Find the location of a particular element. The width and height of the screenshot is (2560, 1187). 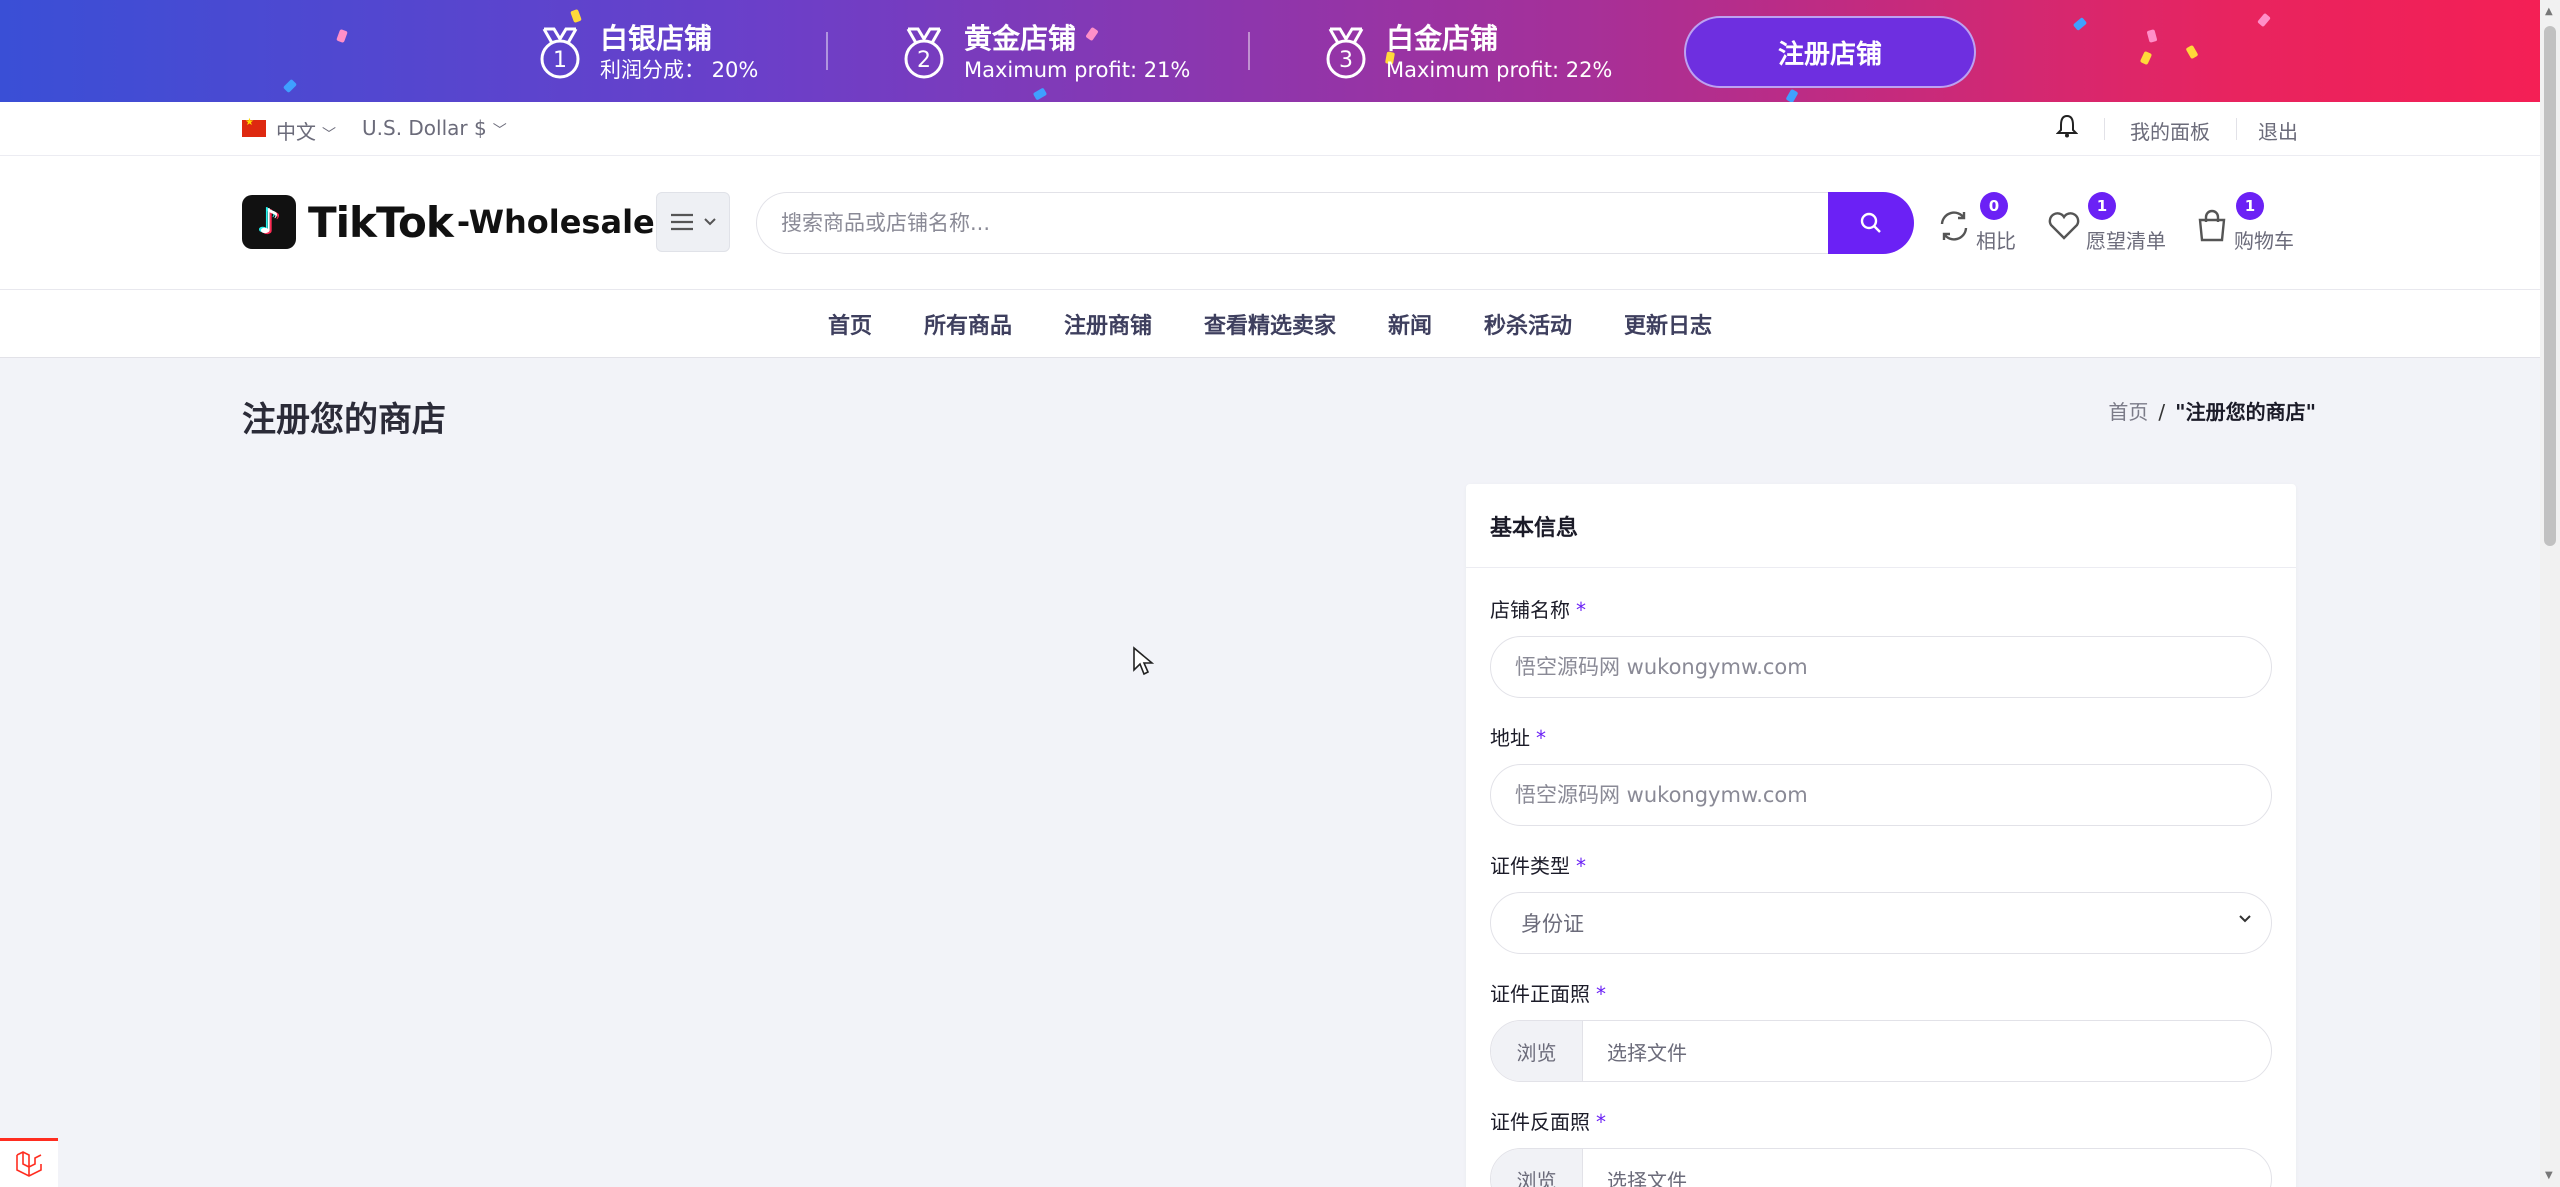

tier-number: 1 is located at coordinates (560, 60).